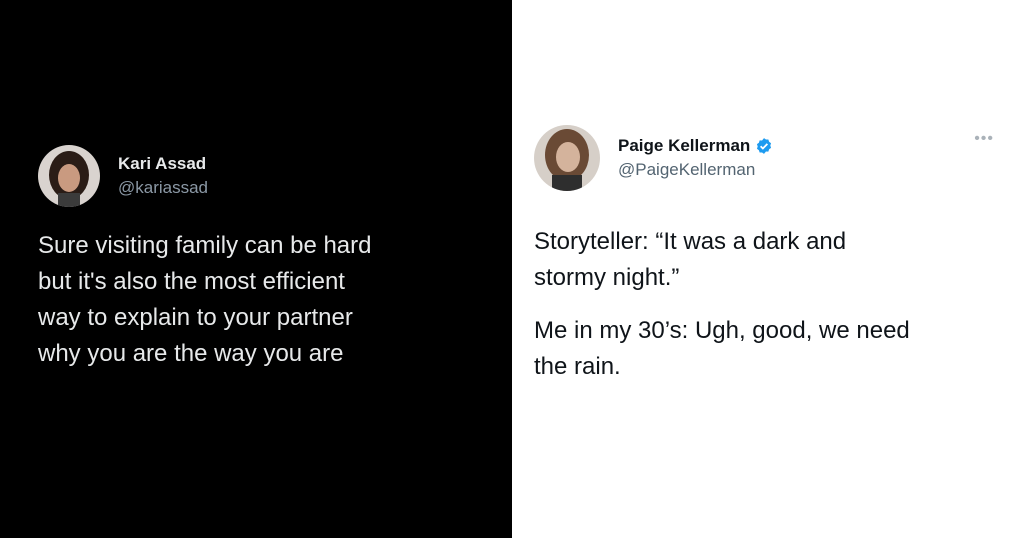  I want to click on tweet-header: Paige Kellerman @PaigeKellerman, so click(653, 158).